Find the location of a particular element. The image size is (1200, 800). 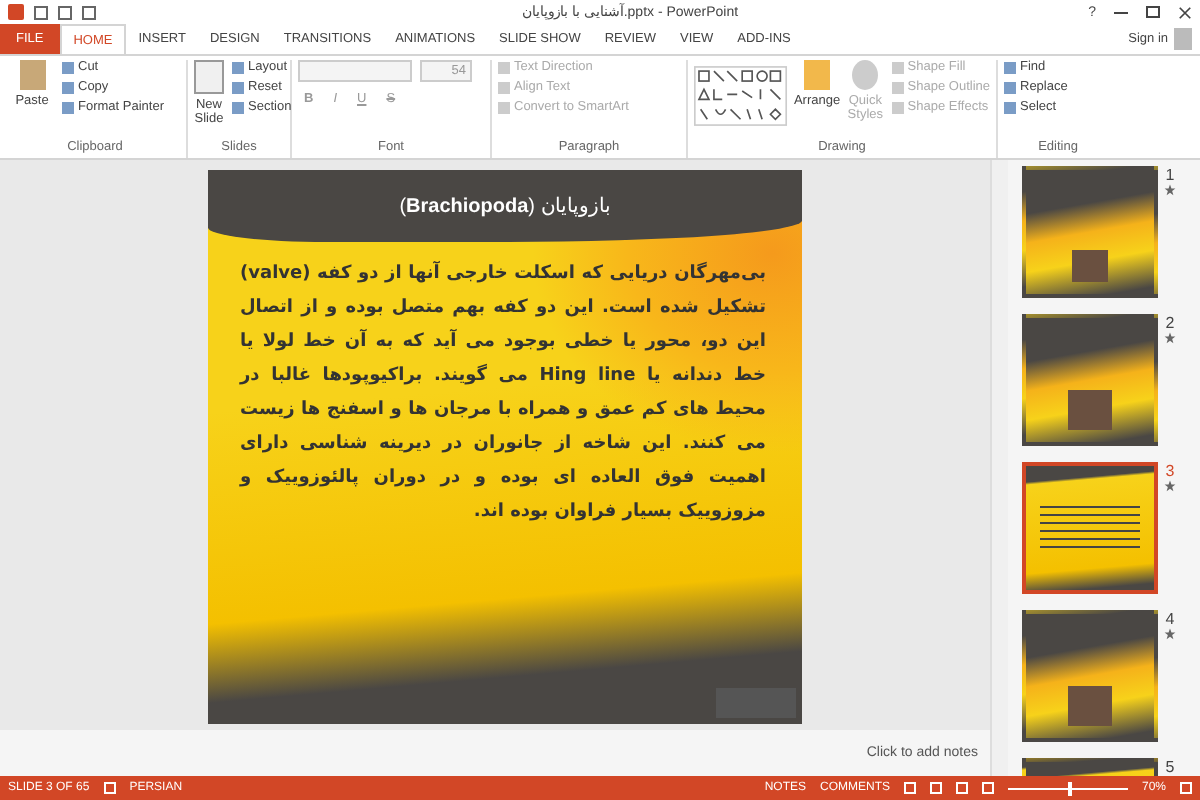

slide-number: 2 is located at coordinates (1170, 323).